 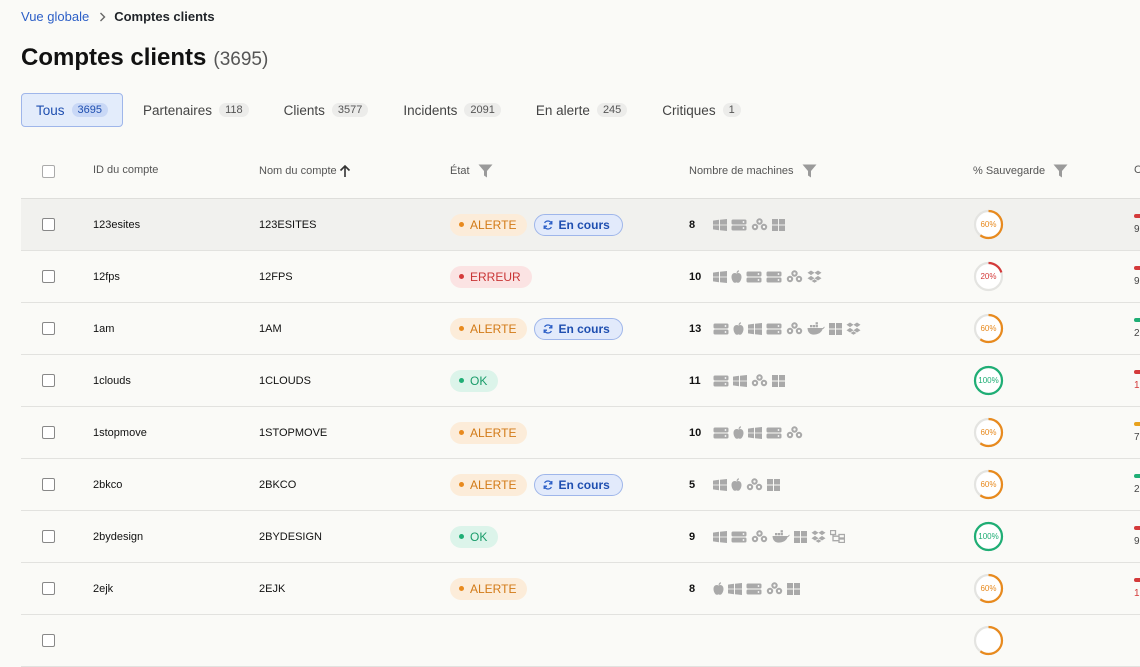 I want to click on table-row: 12fps 12FPS ERREUR 10 20% 9, so click(x=580, y=277).